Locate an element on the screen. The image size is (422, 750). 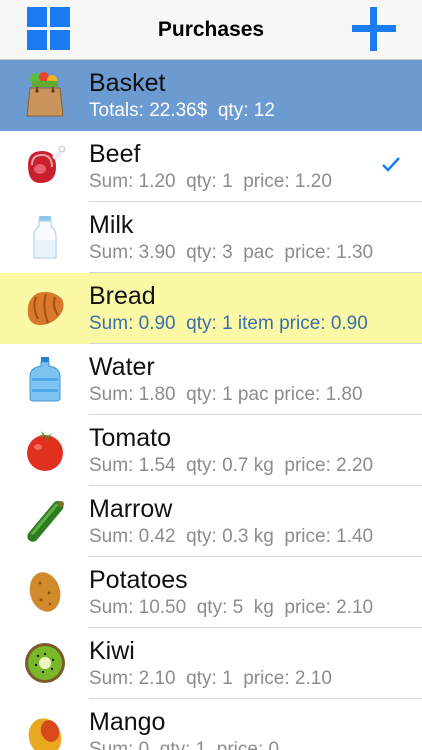
list-item-water: Water Sum: 1.80 qty: 1 pac price: 1.80 is located at coordinates (211, 379).